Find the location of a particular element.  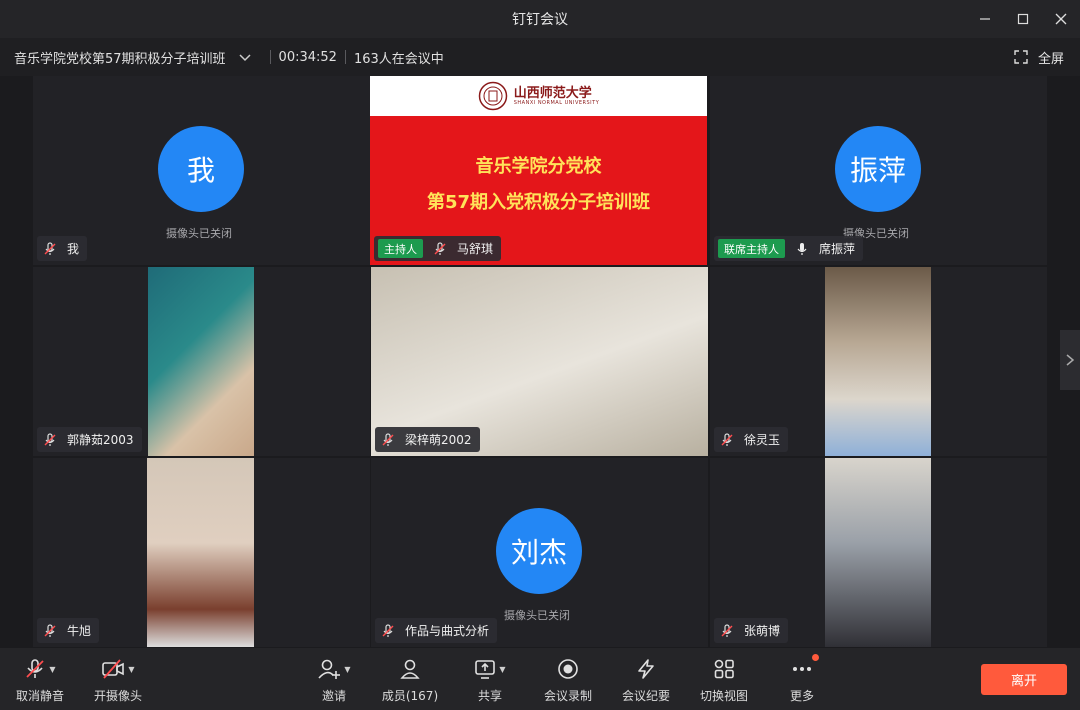

next-page-button is located at coordinates (1070, 360).